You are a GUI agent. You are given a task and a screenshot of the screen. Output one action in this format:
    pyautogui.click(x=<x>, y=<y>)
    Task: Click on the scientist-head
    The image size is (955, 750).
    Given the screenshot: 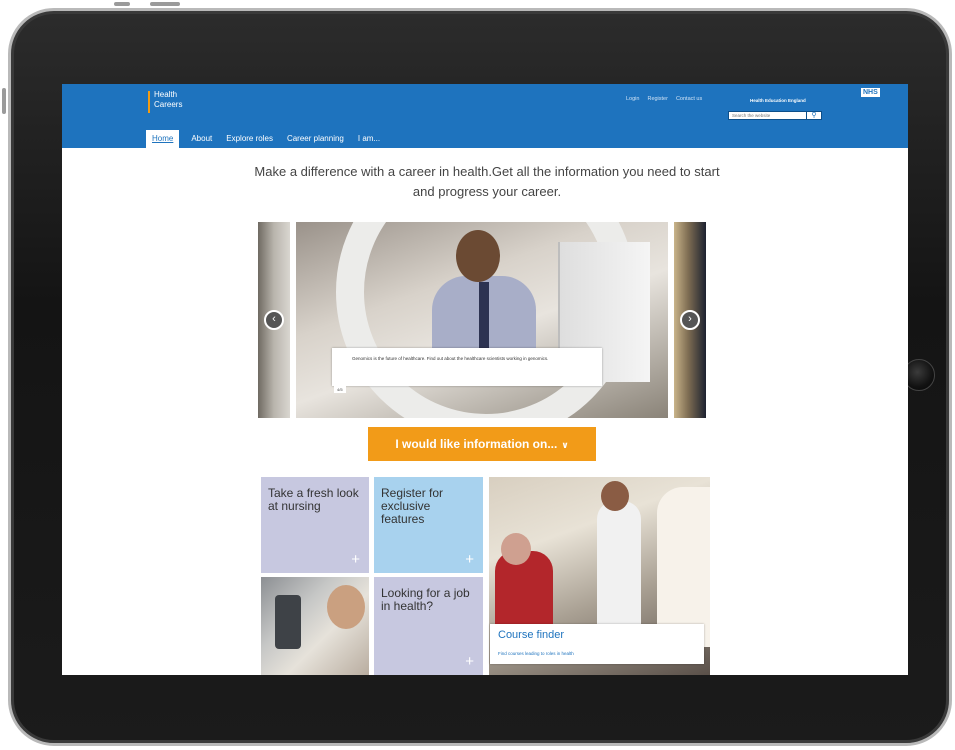 What is the action you would take?
    pyautogui.click(x=478, y=256)
    